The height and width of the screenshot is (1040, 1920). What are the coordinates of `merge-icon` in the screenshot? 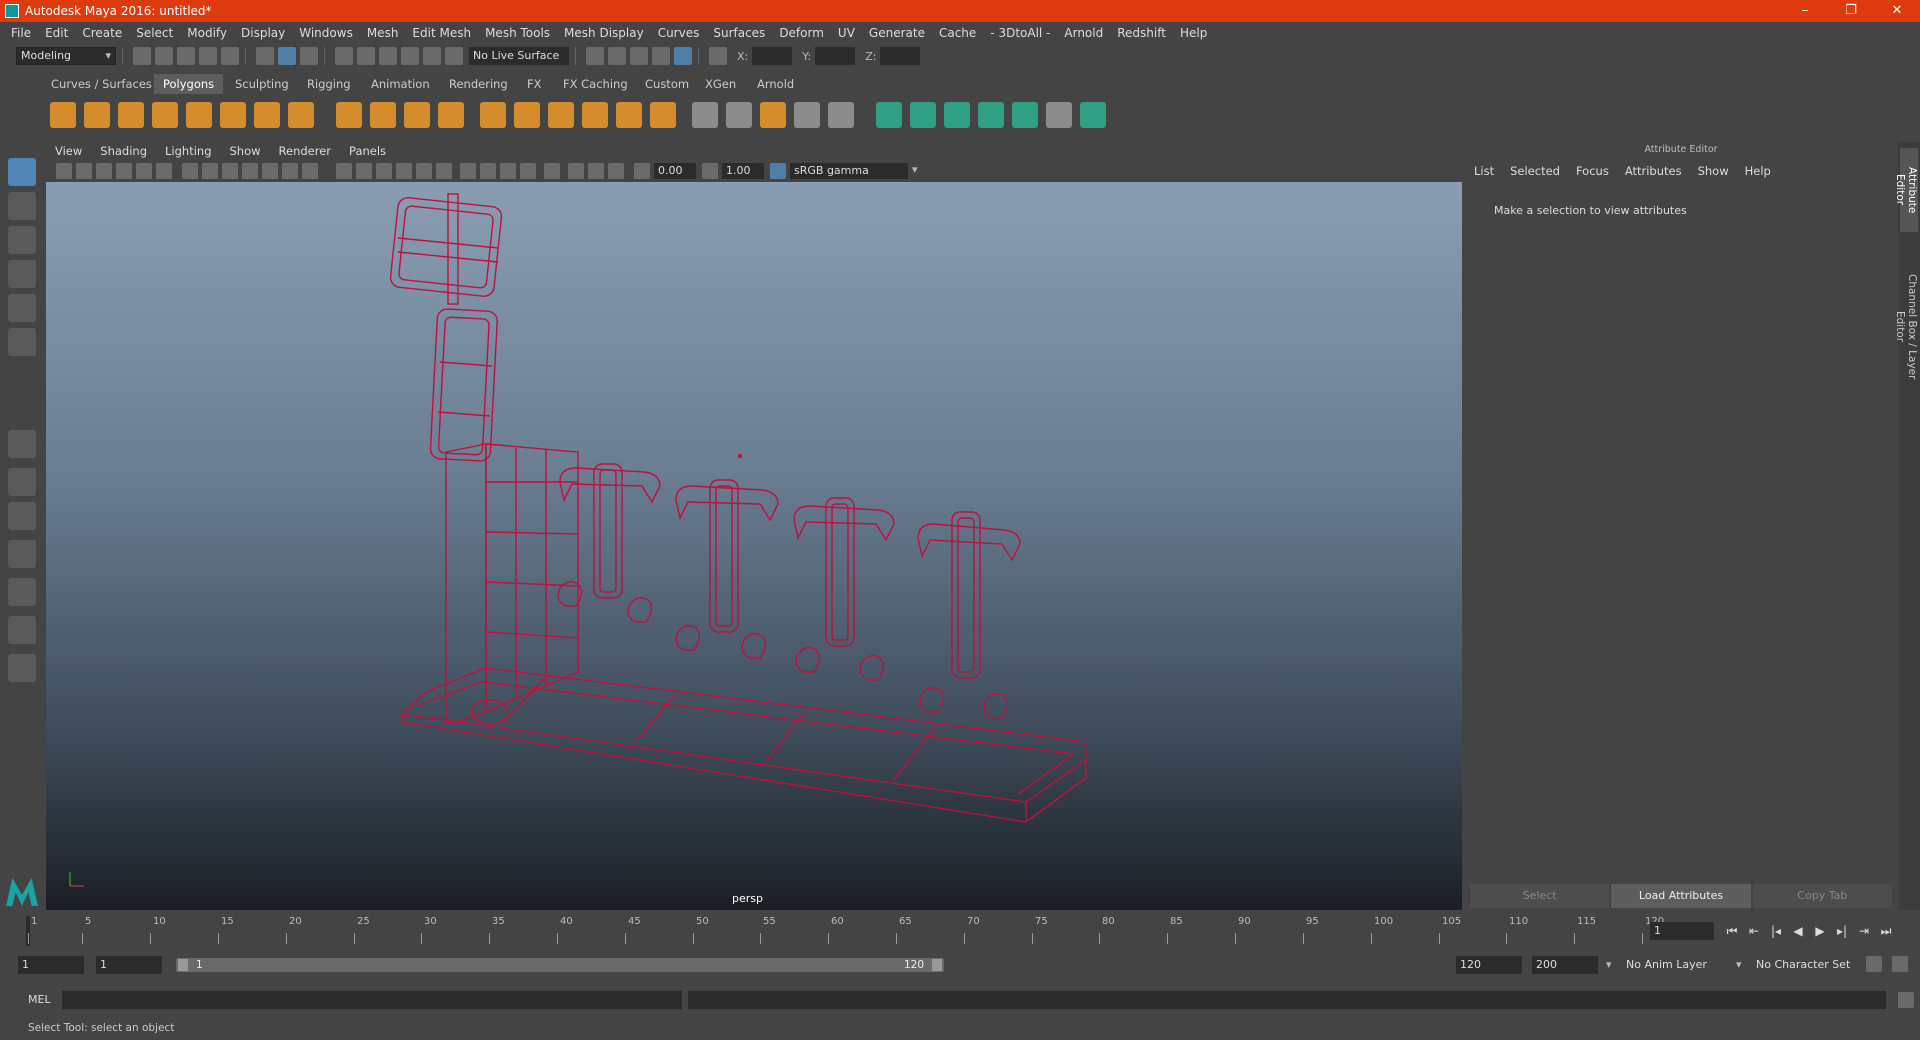 It's located at (773, 115).